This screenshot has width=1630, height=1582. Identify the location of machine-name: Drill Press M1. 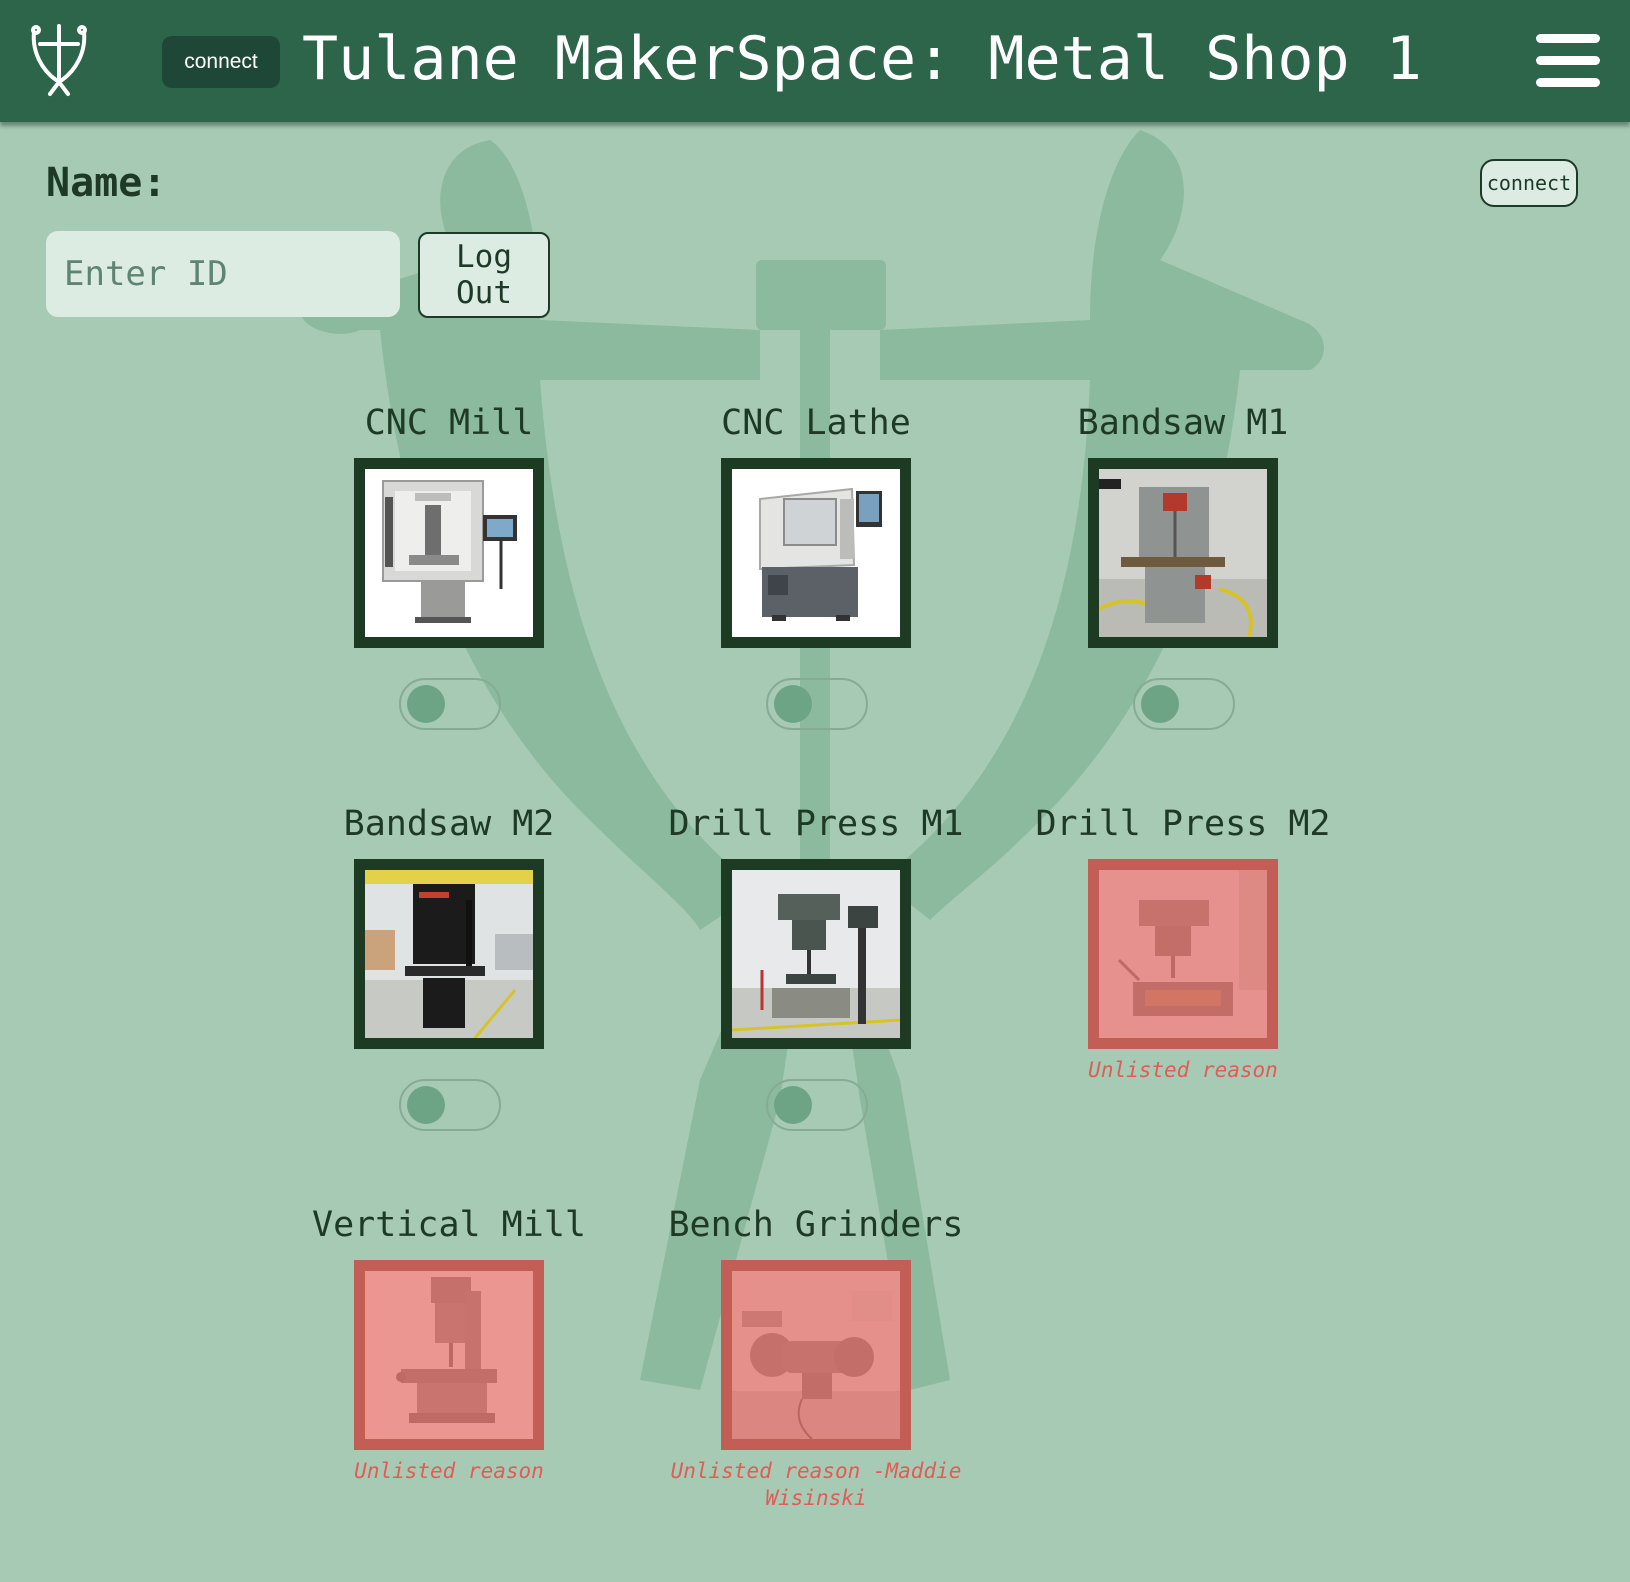
(816, 824).